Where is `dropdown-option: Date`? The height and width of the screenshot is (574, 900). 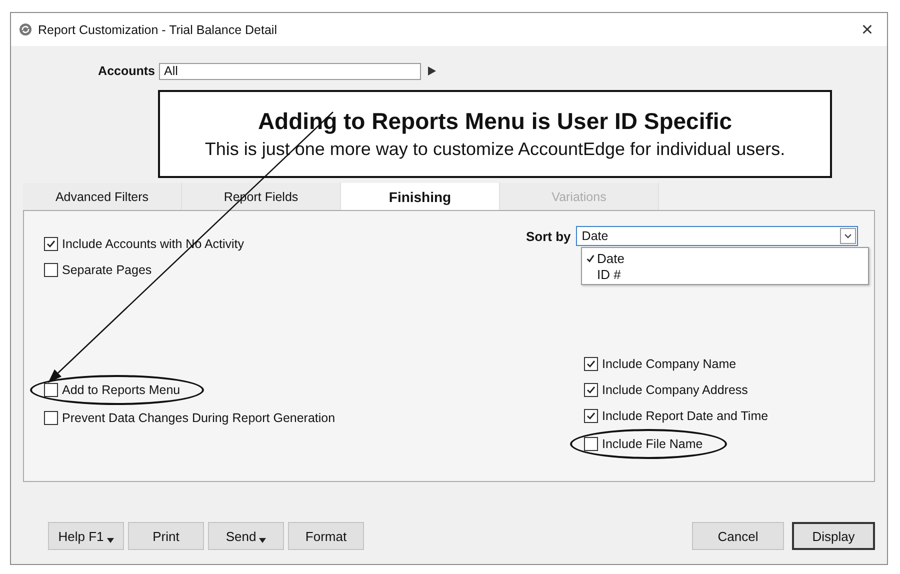
dropdown-option: Date is located at coordinates (725, 258).